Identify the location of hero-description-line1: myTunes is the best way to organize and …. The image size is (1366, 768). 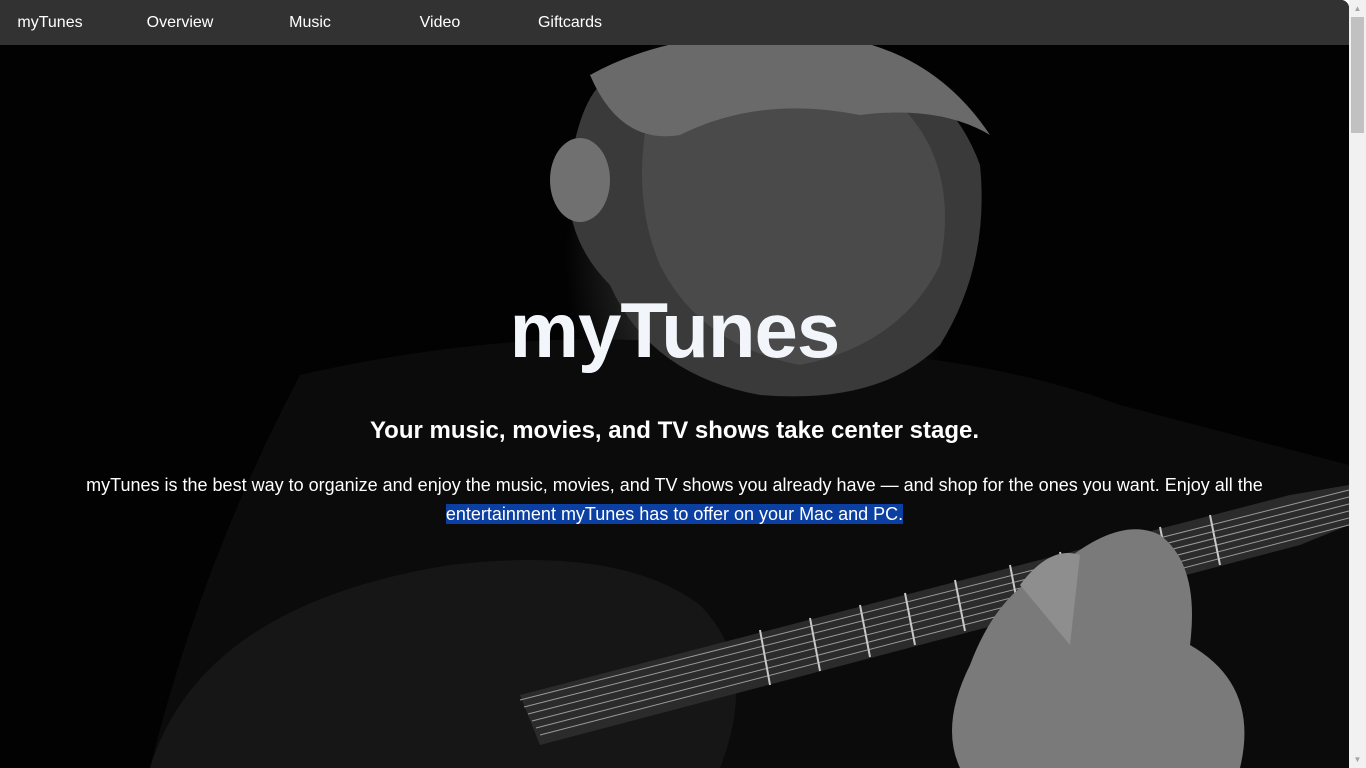
(674, 485).